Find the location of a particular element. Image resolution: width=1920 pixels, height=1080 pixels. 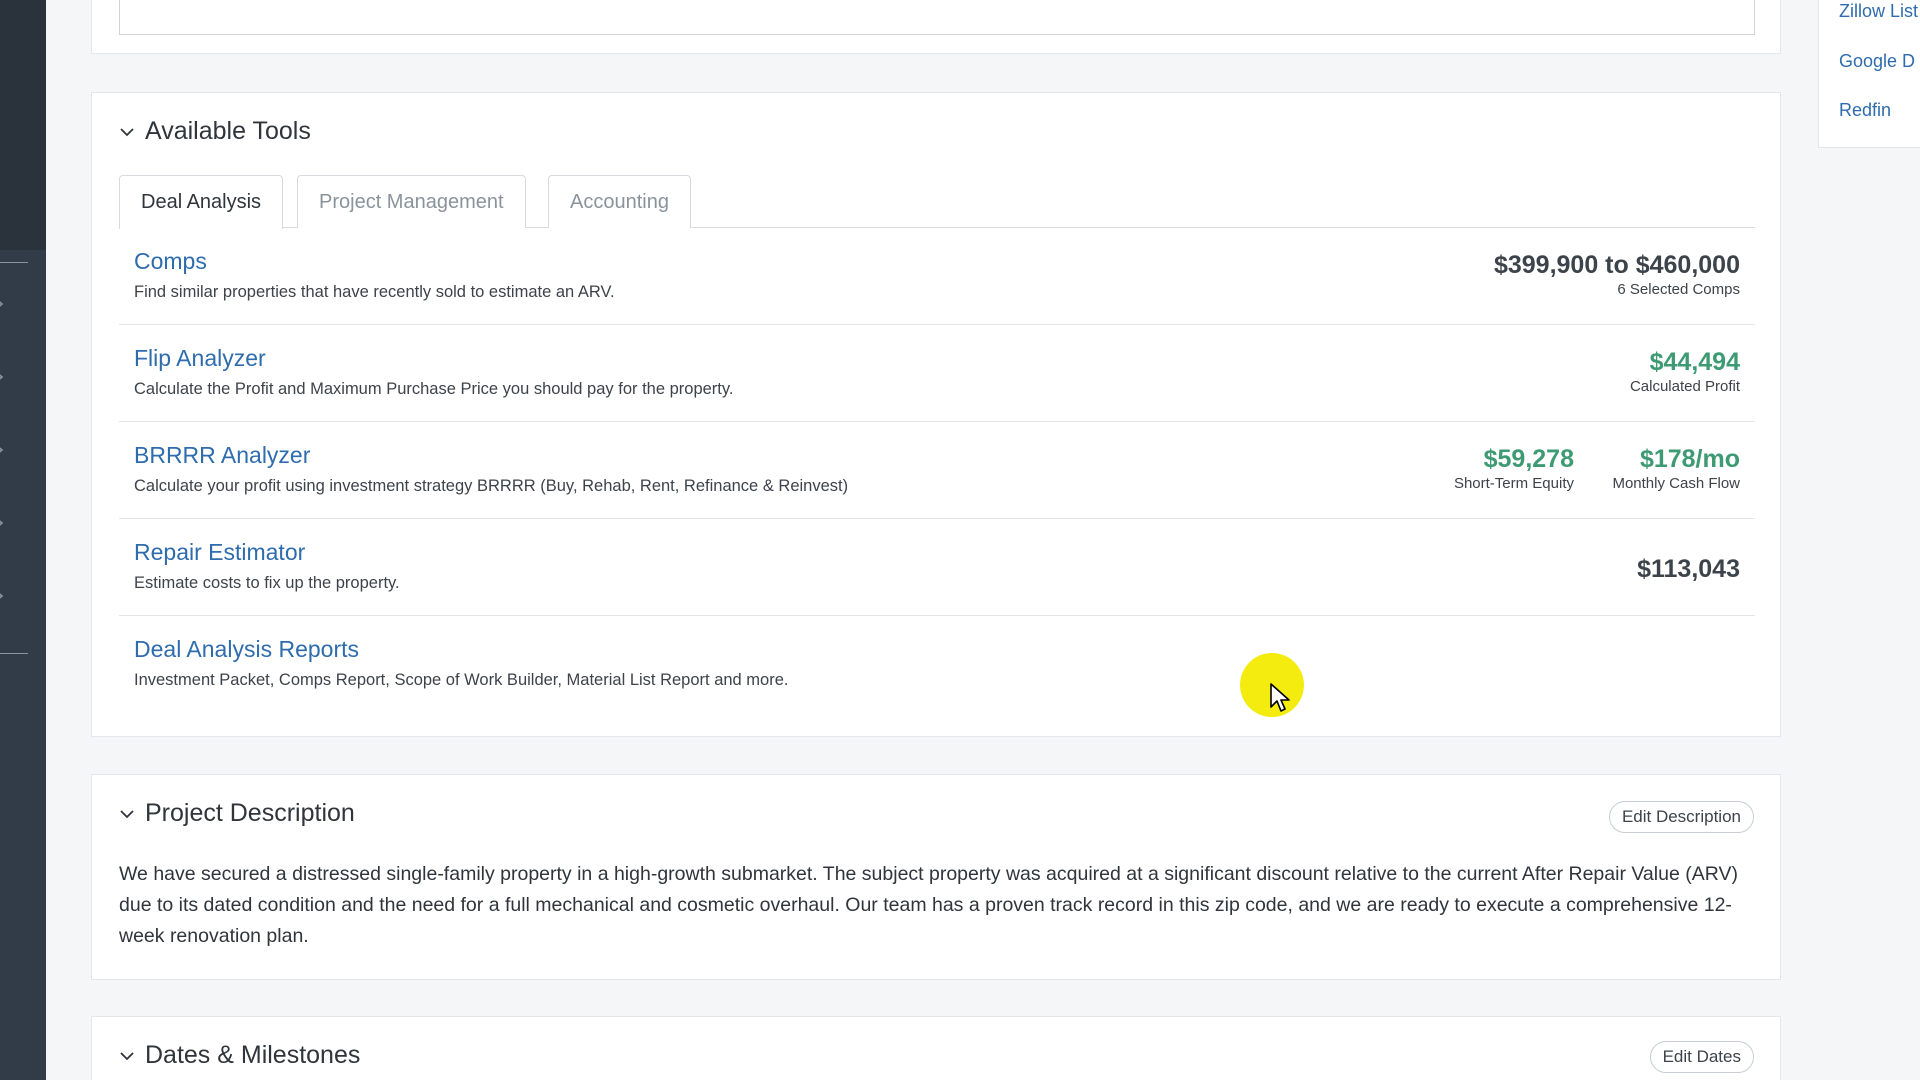

metric-value: $113,043 is located at coordinates (1688, 569).